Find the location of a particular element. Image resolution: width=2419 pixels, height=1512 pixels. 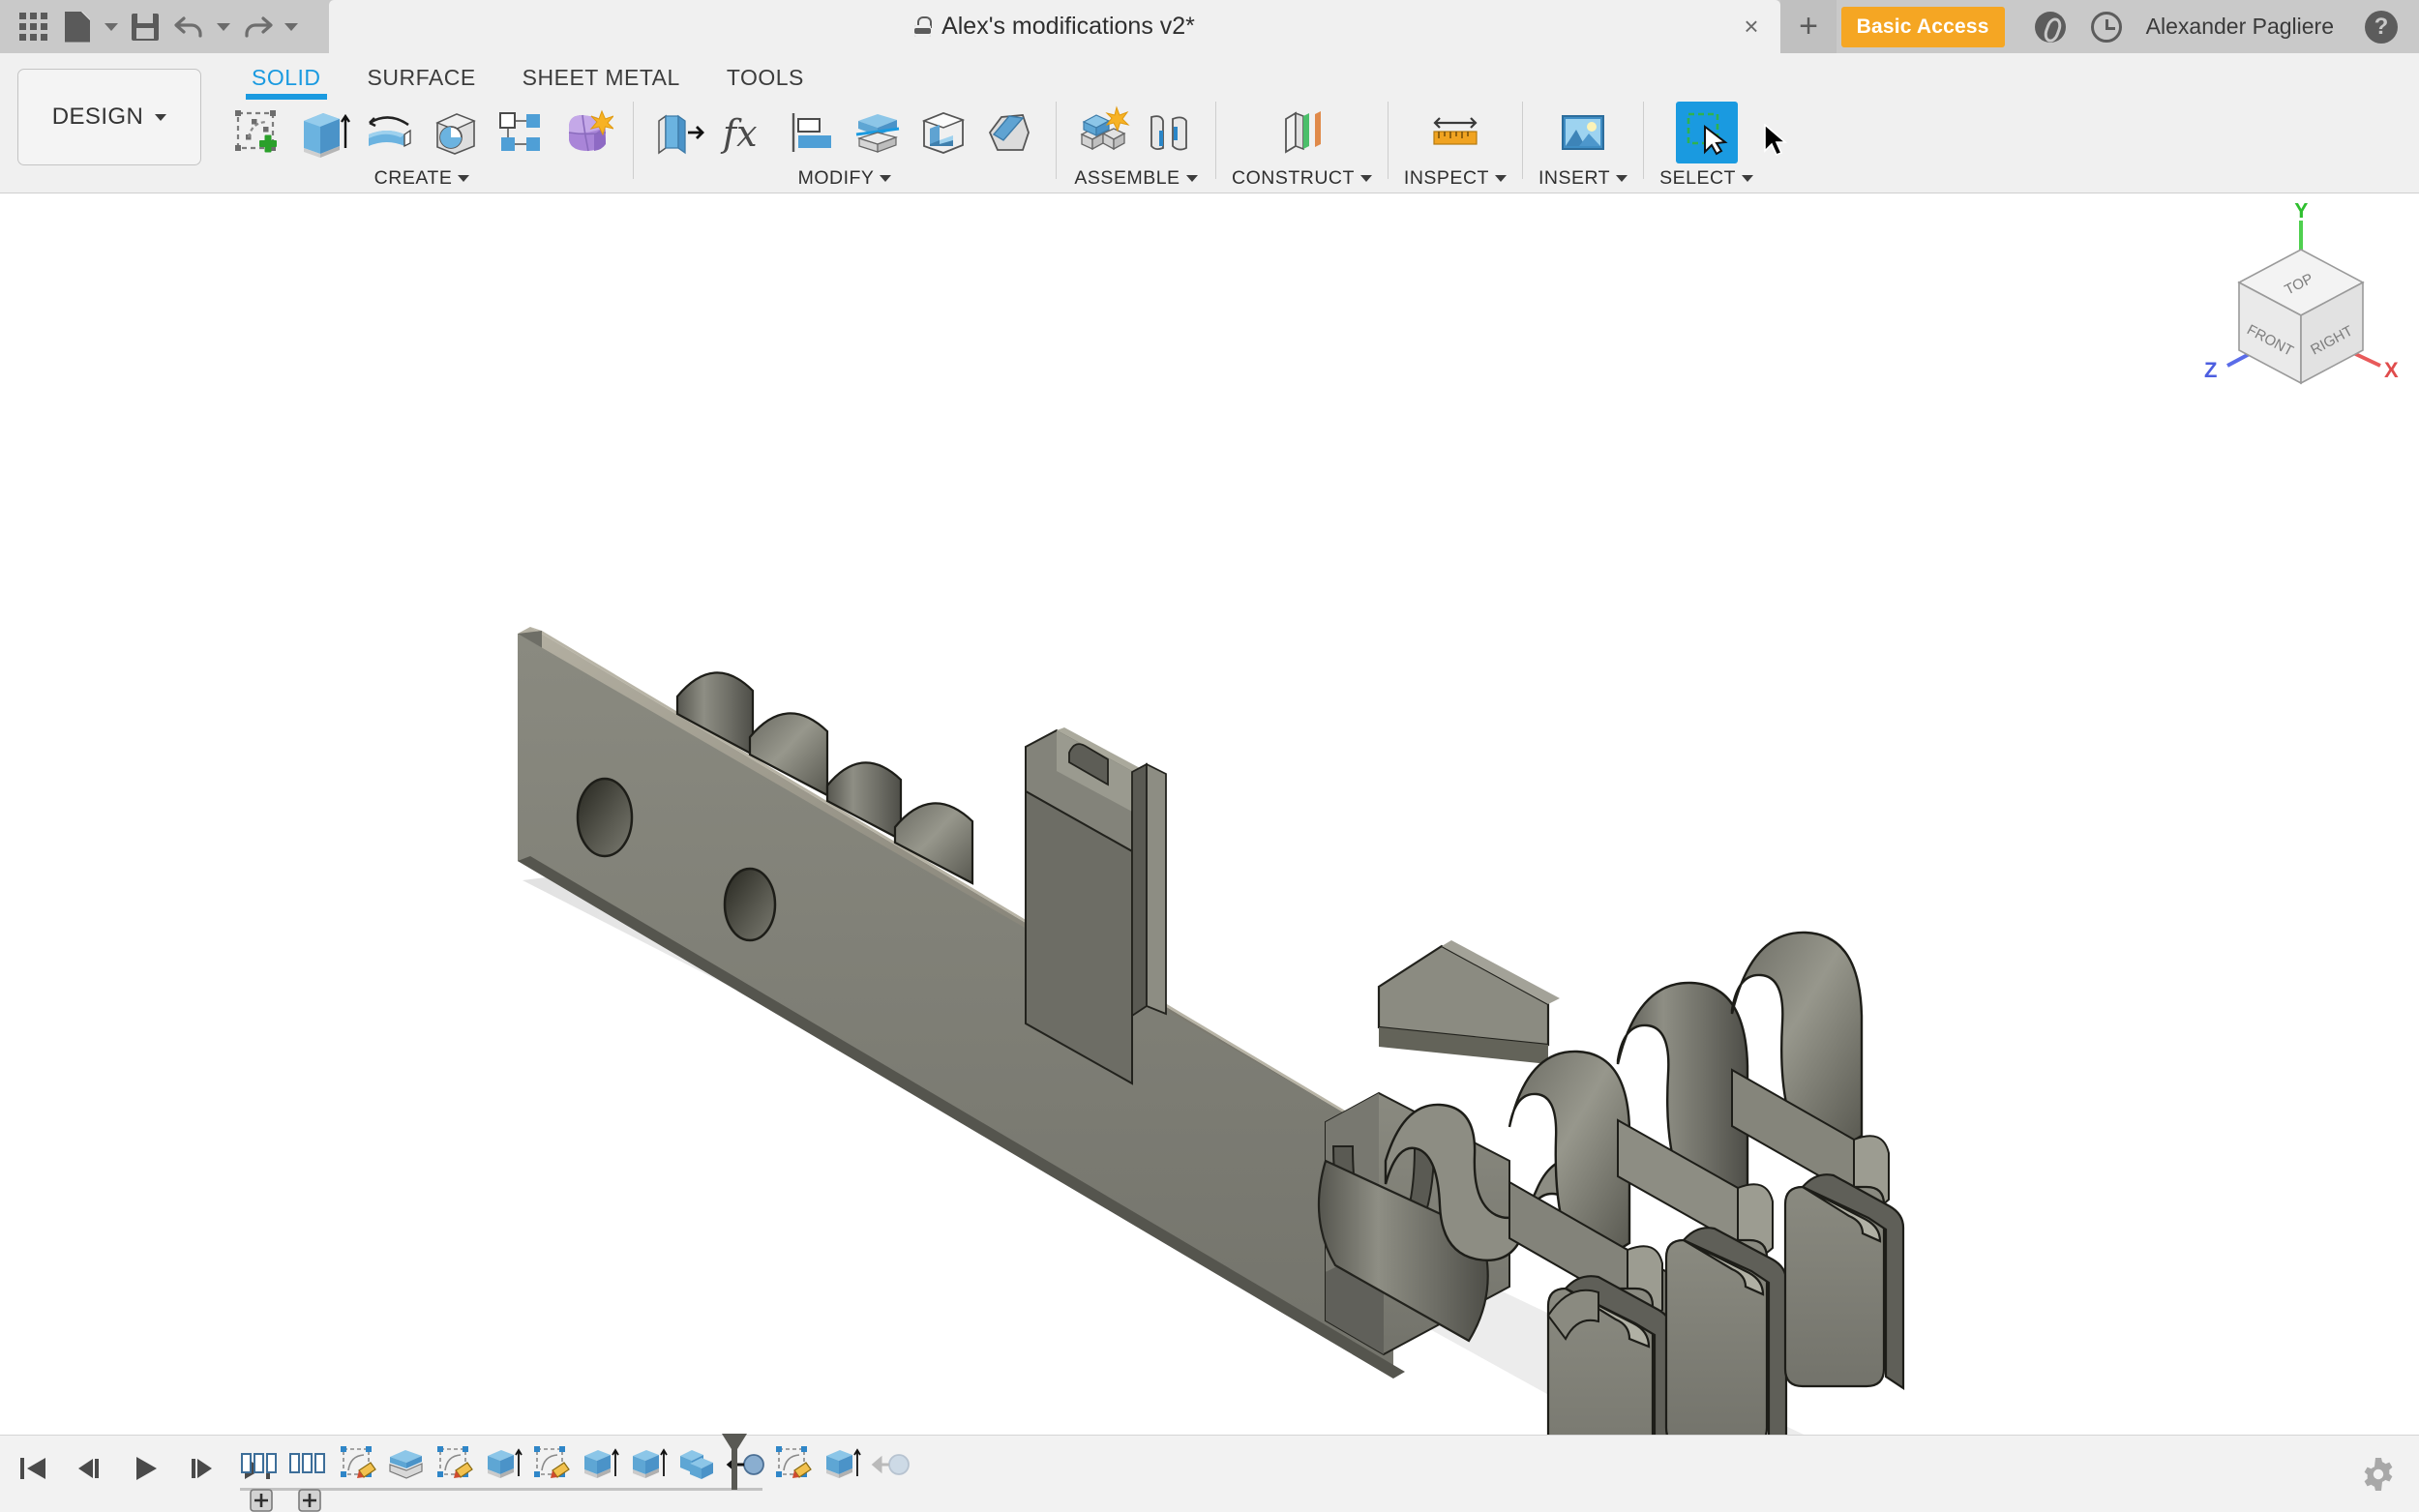

shell-icon is located at coordinates (943, 133).